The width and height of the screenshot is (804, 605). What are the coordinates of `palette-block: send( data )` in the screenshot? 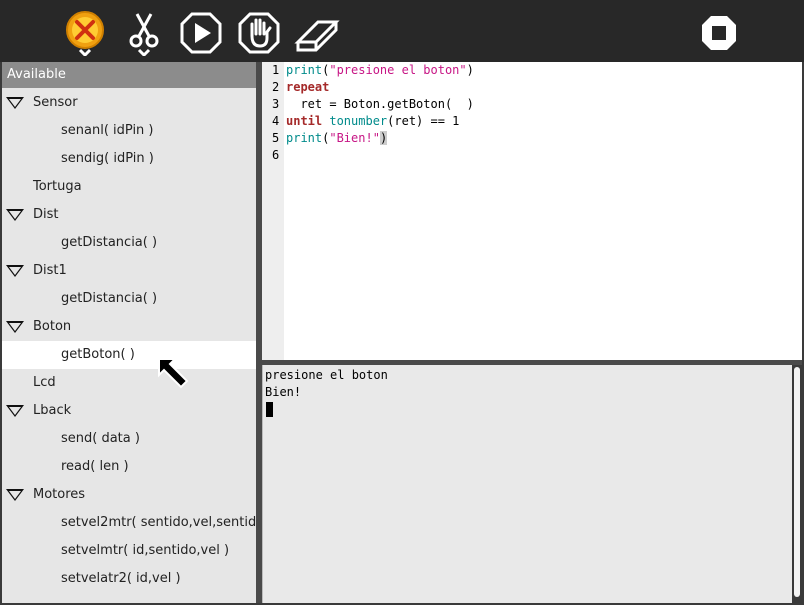 It's located at (129, 439).